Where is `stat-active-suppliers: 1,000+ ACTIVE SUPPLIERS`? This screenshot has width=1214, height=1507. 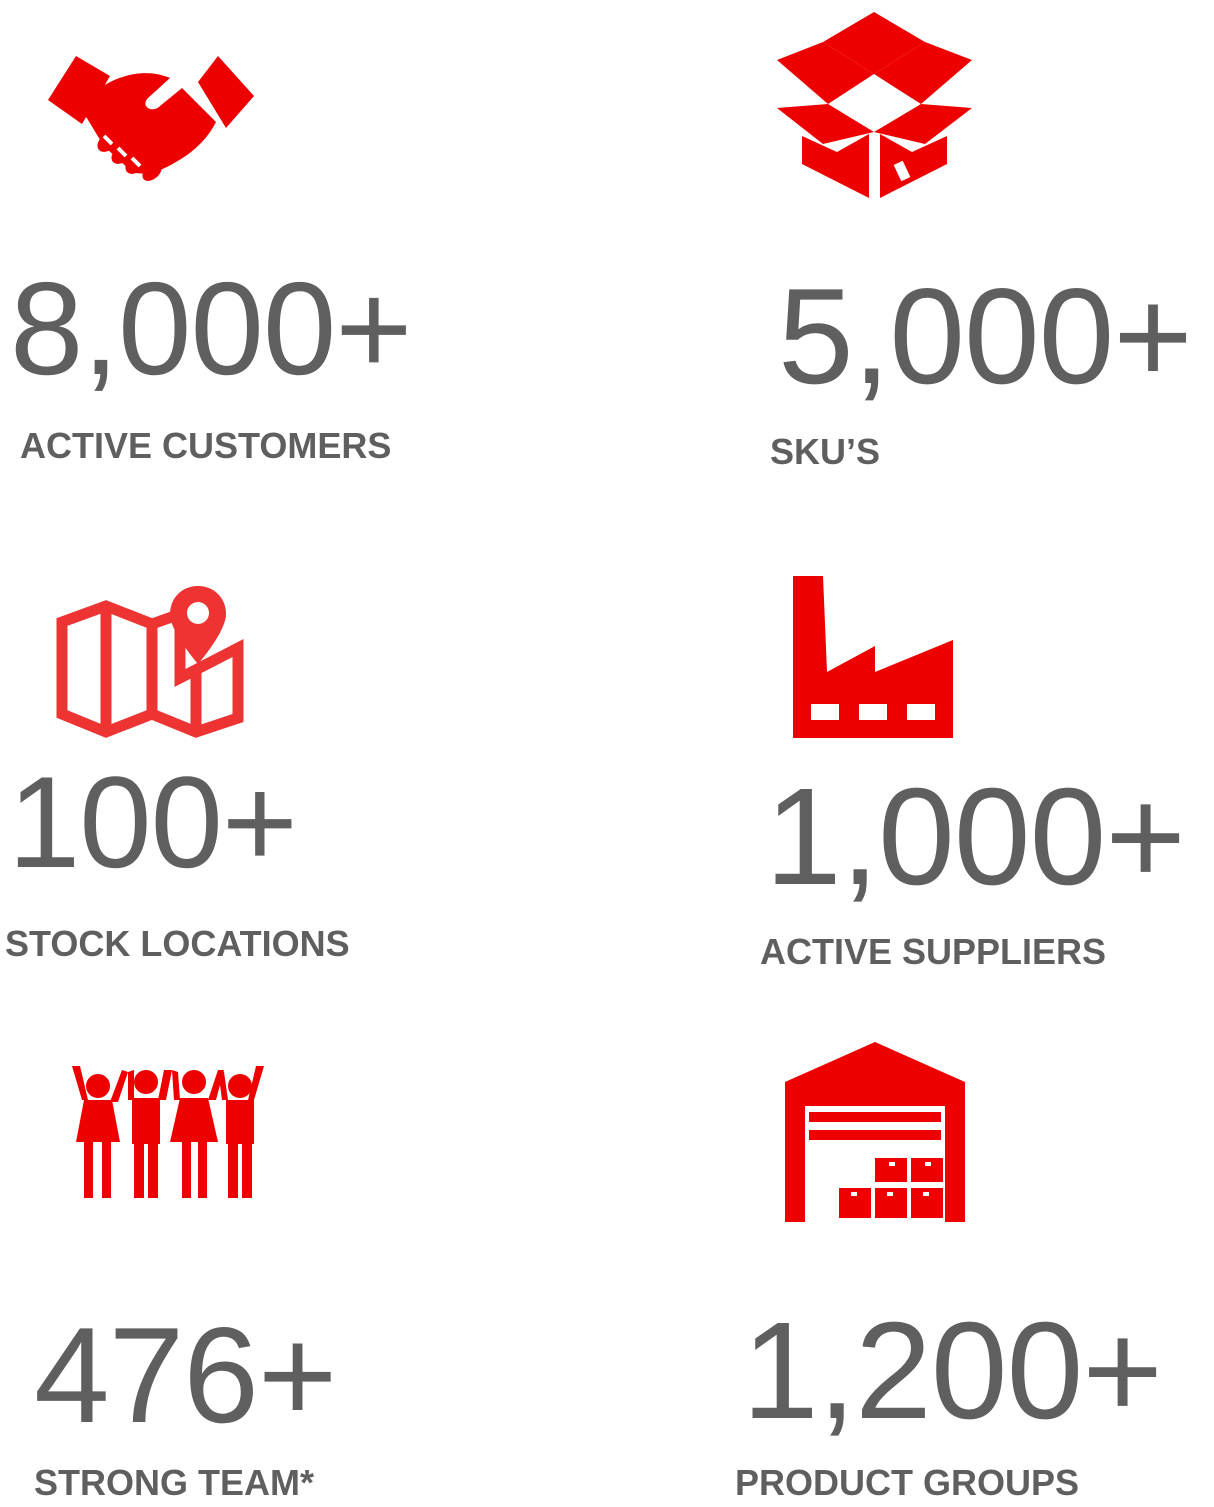
stat-active-suppliers: 1,000+ ACTIVE SUPPLIERS is located at coordinates (910, 770).